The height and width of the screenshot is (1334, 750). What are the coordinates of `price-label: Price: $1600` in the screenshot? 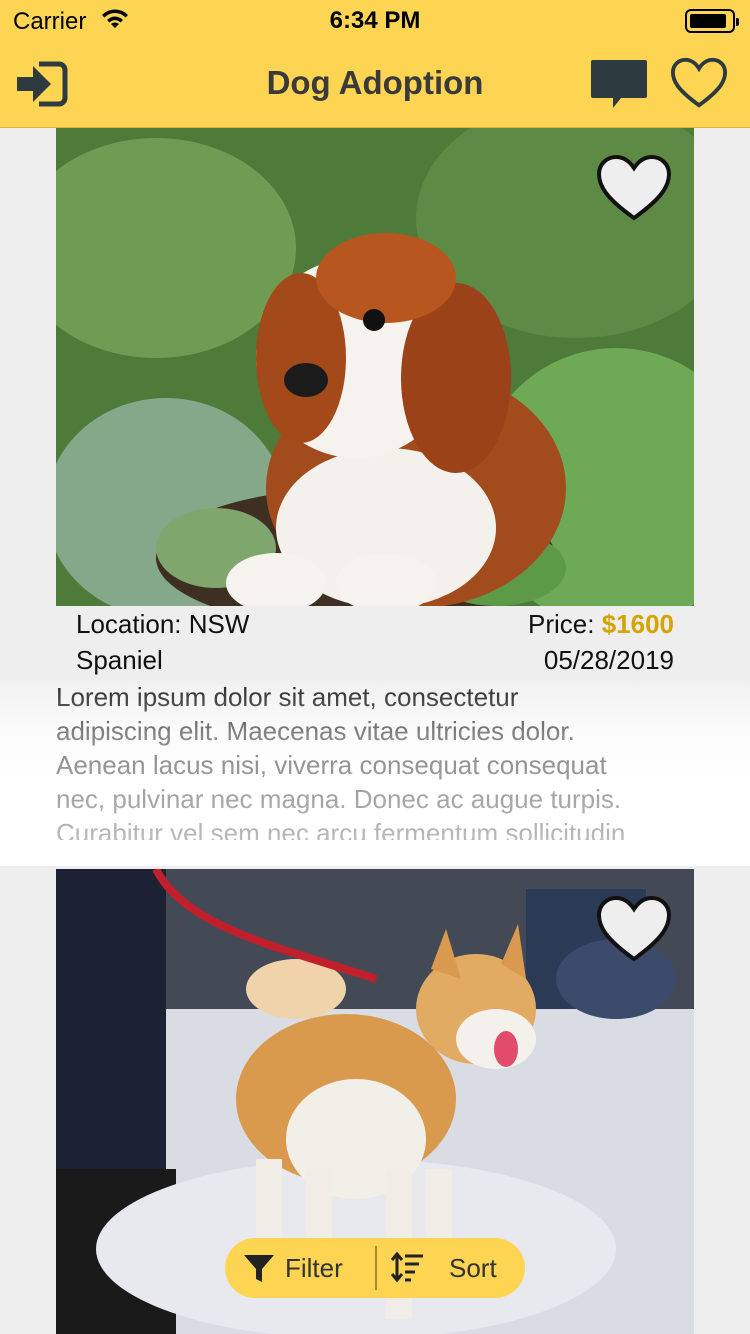 It's located at (601, 624).